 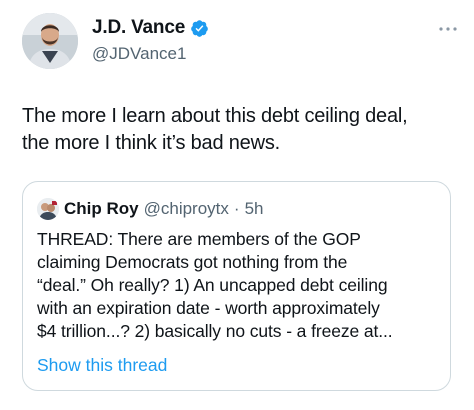 I want to click on verified-badge-icon, so click(x=199, y=28).